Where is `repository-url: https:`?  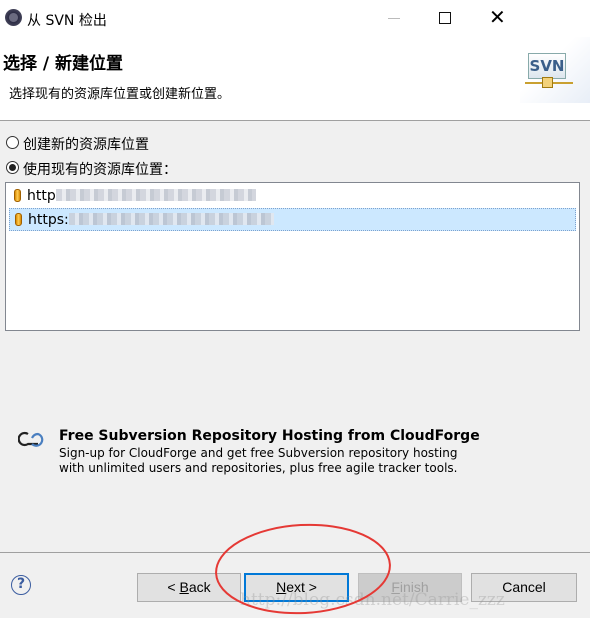 repository-url: https: is located at coordinates (48, 220).